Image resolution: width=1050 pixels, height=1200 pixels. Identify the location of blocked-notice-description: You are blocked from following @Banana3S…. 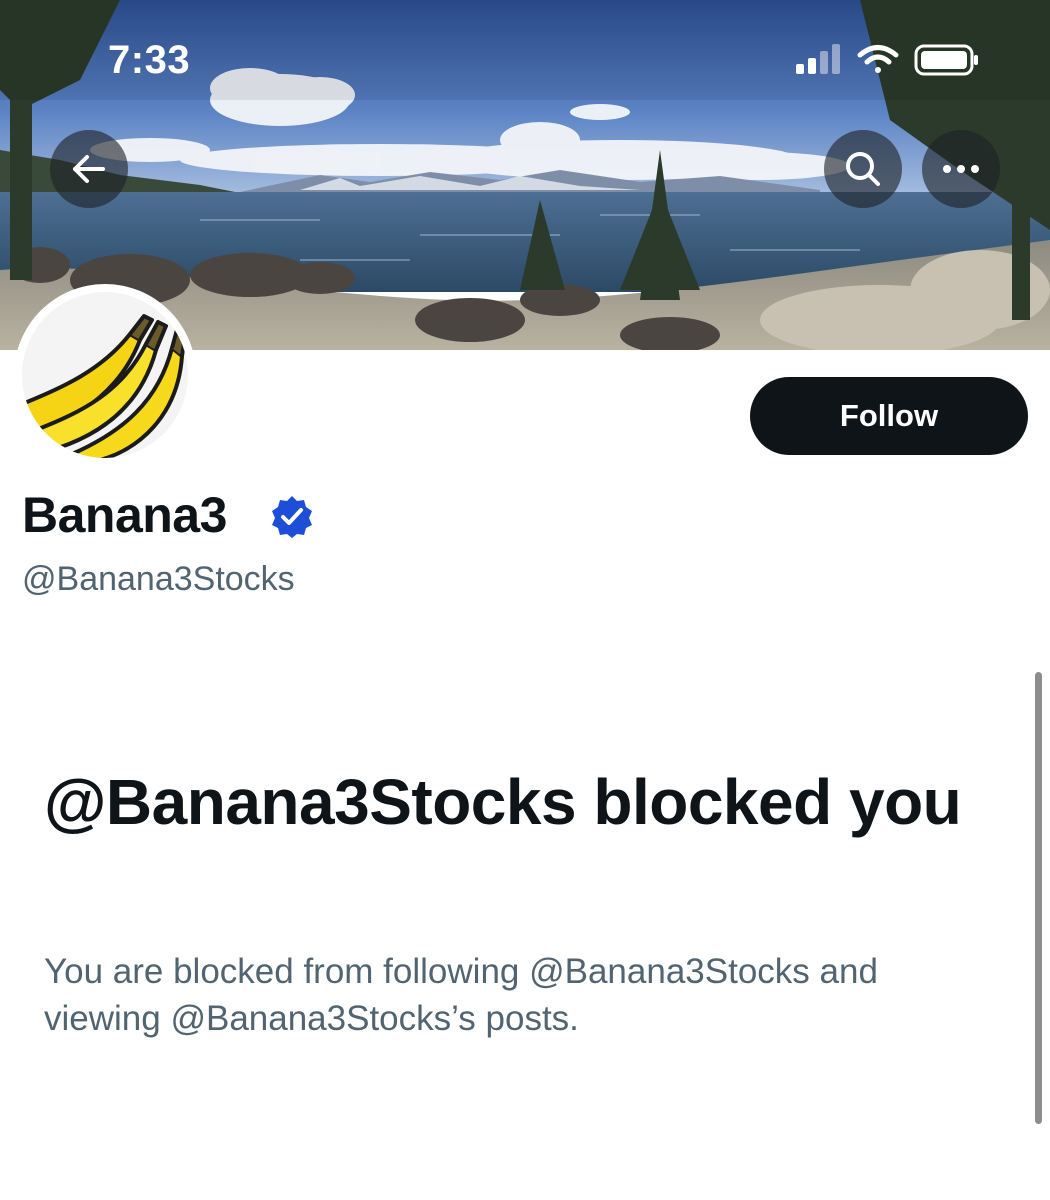
(461, 995).